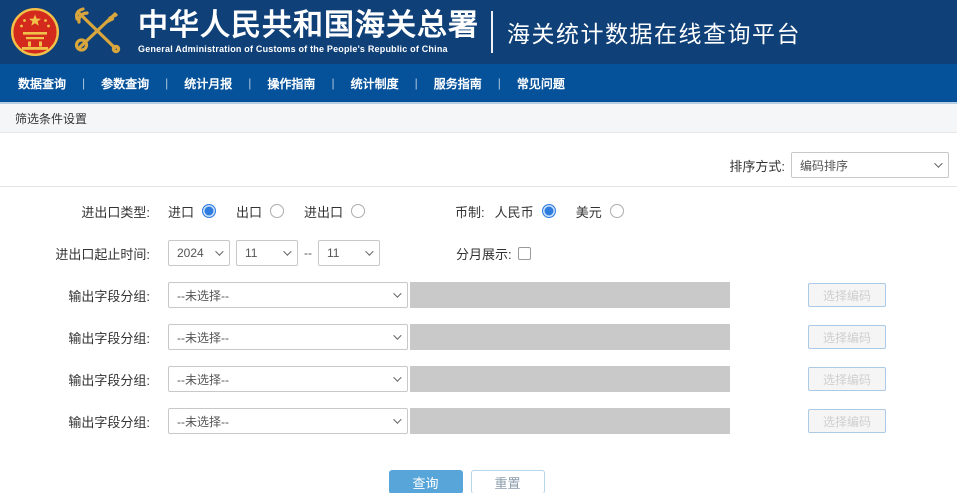 This screenshot has width=957, height=493. I want to click on trade-type-row: 进出口类型: 进口 出口 进出口 币制: 人民币 美元, so click(478, 211).